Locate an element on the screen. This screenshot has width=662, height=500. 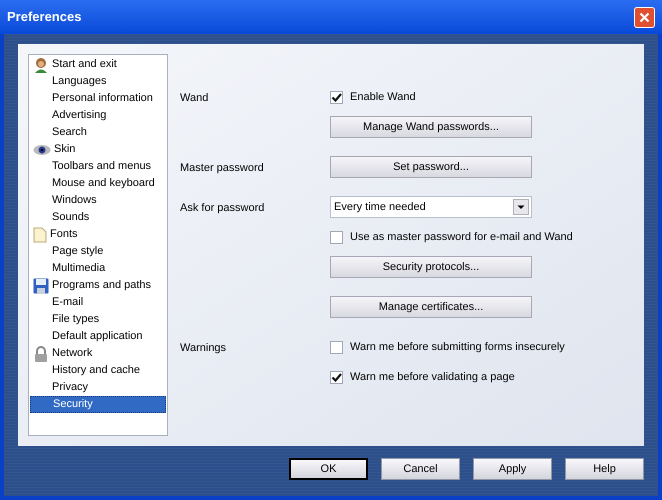
category-item: Privacy is located at coordinates (98, 387).